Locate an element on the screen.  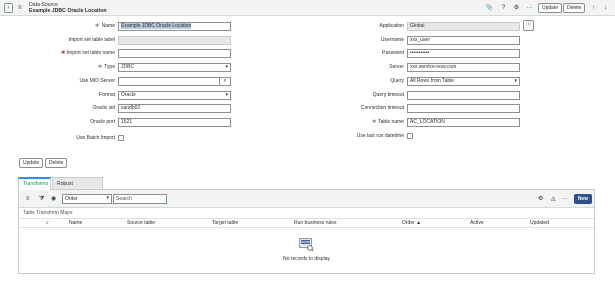
header-update-button: Update is located at coordinates (550, 8).